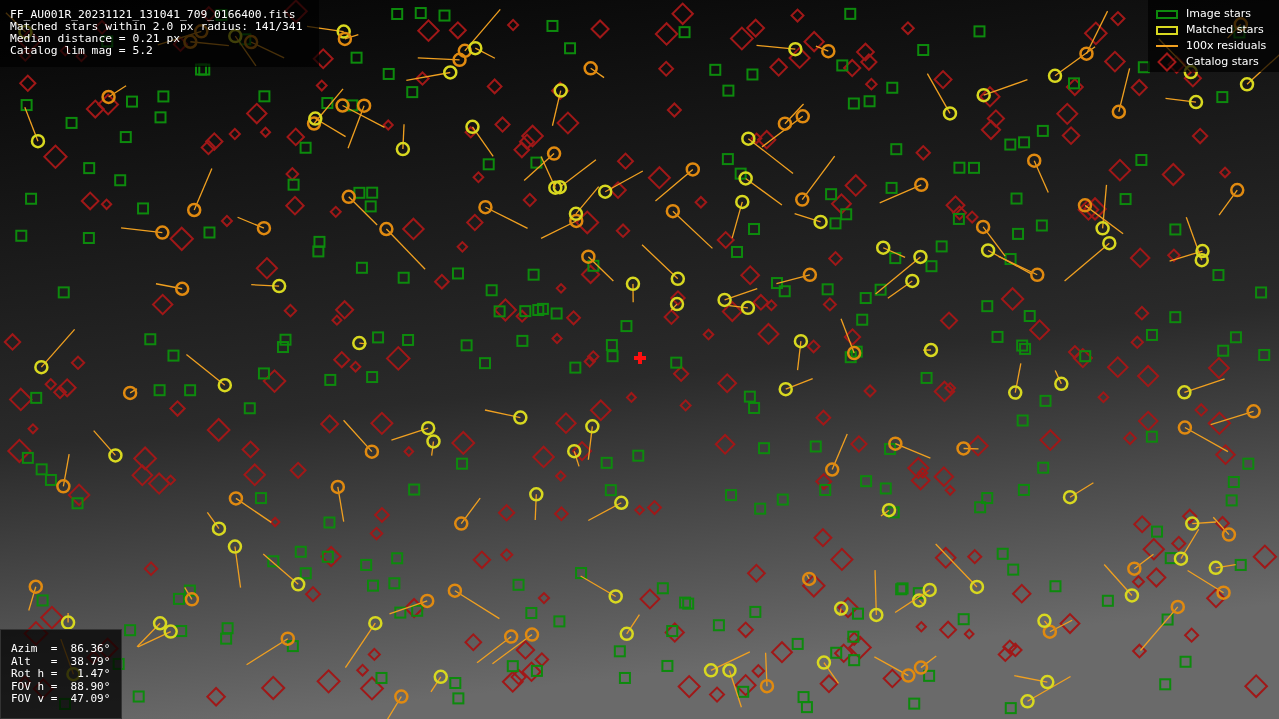 Image resolution: width=1279 pixels, height=719 pixels. I want to click on info-text: Catalog lim mag = 5.2, so click(82, 51).